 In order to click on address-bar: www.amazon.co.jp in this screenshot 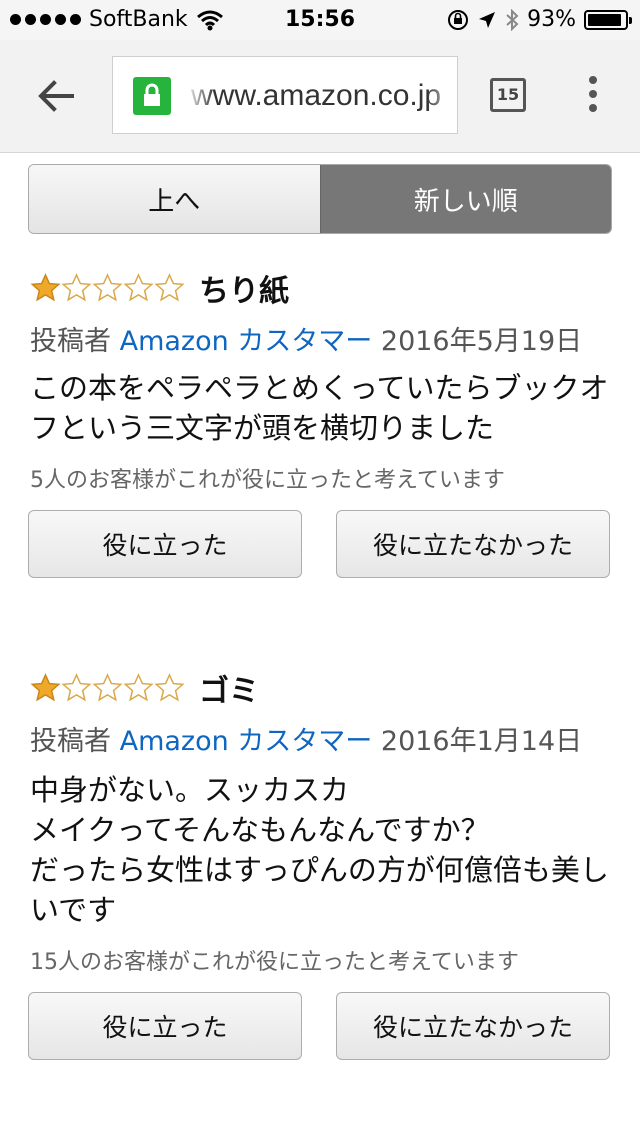, I will do `click(285, 95)`.